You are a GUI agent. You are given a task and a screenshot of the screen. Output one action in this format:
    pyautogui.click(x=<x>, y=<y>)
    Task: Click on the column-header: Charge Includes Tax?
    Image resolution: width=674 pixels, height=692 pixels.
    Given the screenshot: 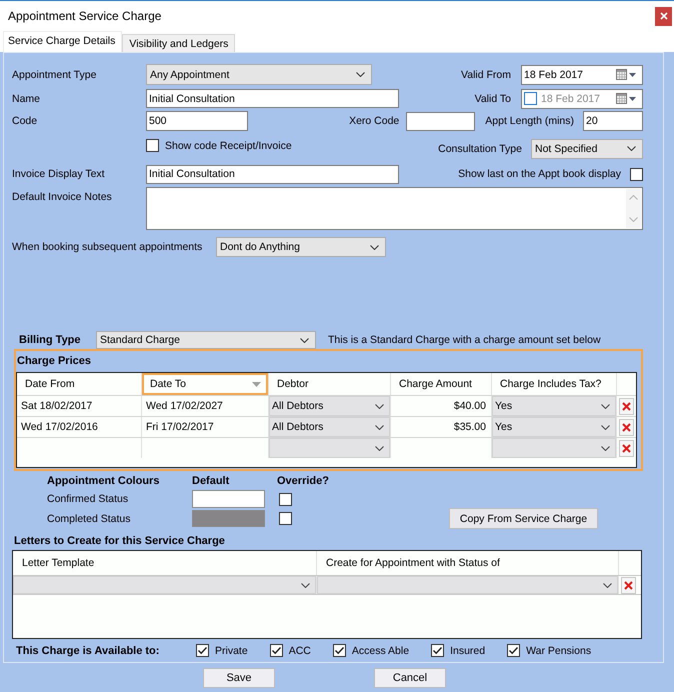 What is the action you would take?
    pyautogui.click(x=554, y=384)
    